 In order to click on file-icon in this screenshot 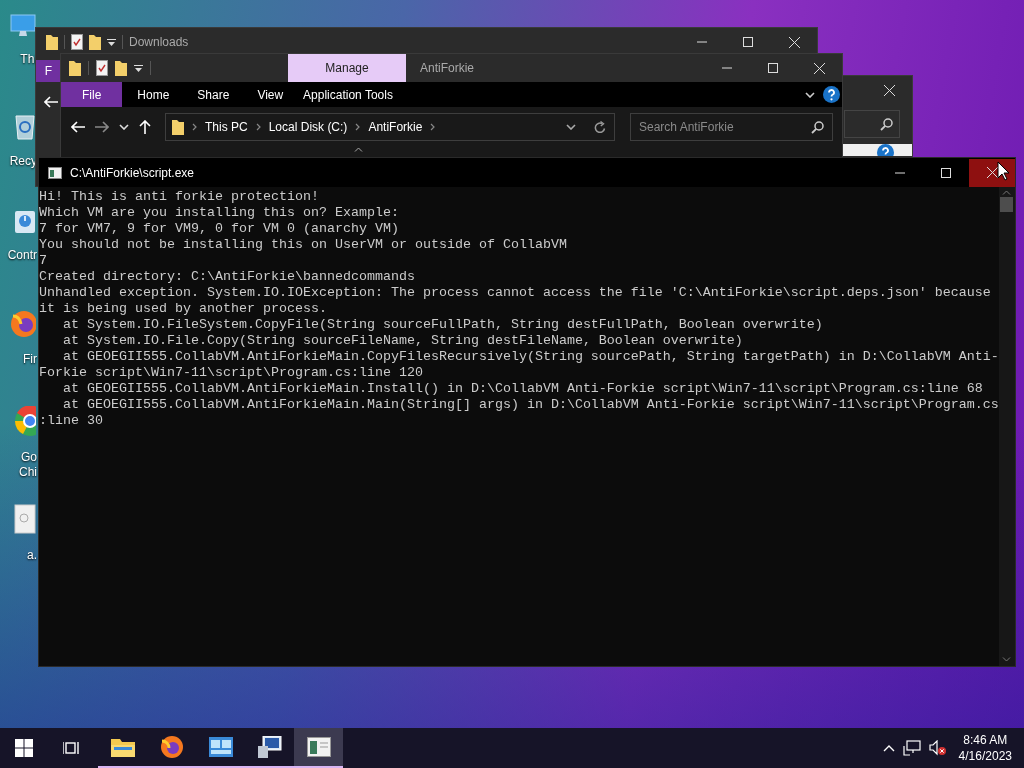, I will do `click(25, 519)`.